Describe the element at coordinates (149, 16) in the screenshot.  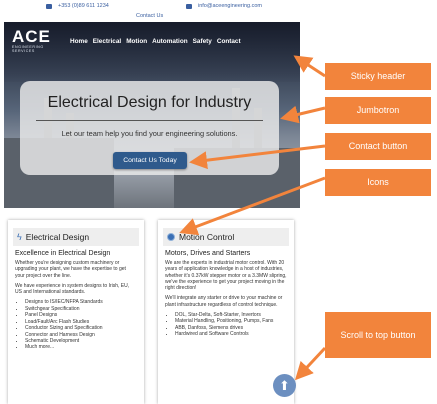
I see `contact-us-link: Contact Us` at that location.